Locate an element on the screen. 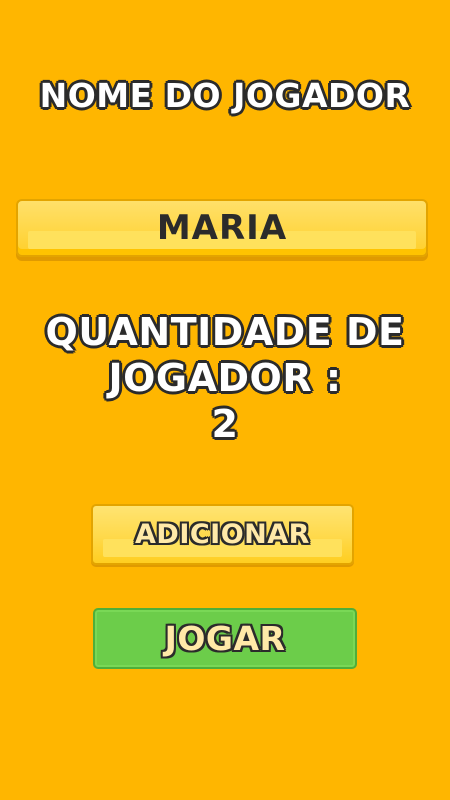 The height and width of the screenshot is (800, 450). add-player-label: ADICIONAR is located at coordinates (222, 534).